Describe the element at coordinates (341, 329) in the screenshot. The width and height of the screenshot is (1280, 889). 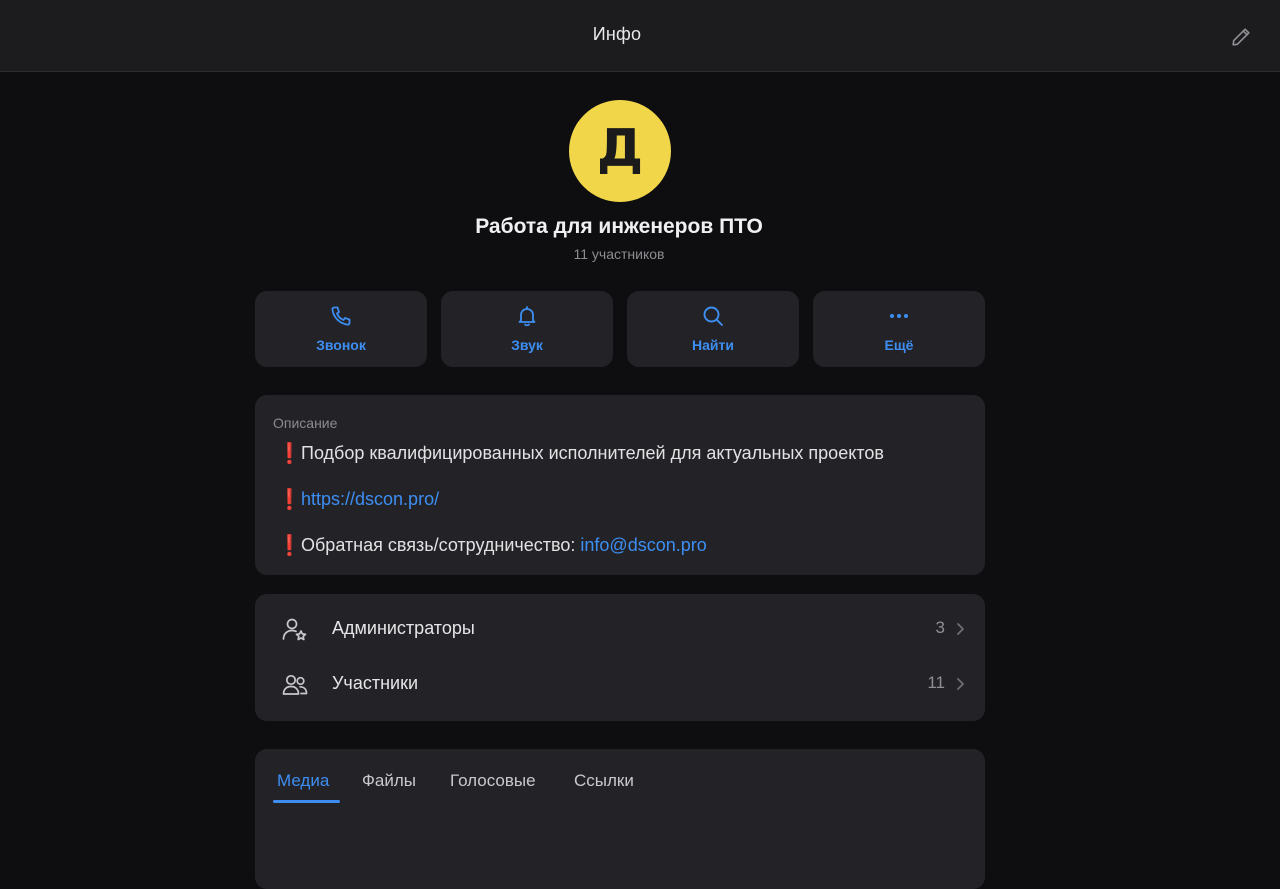
I see `call-button: Звонок` at that location.